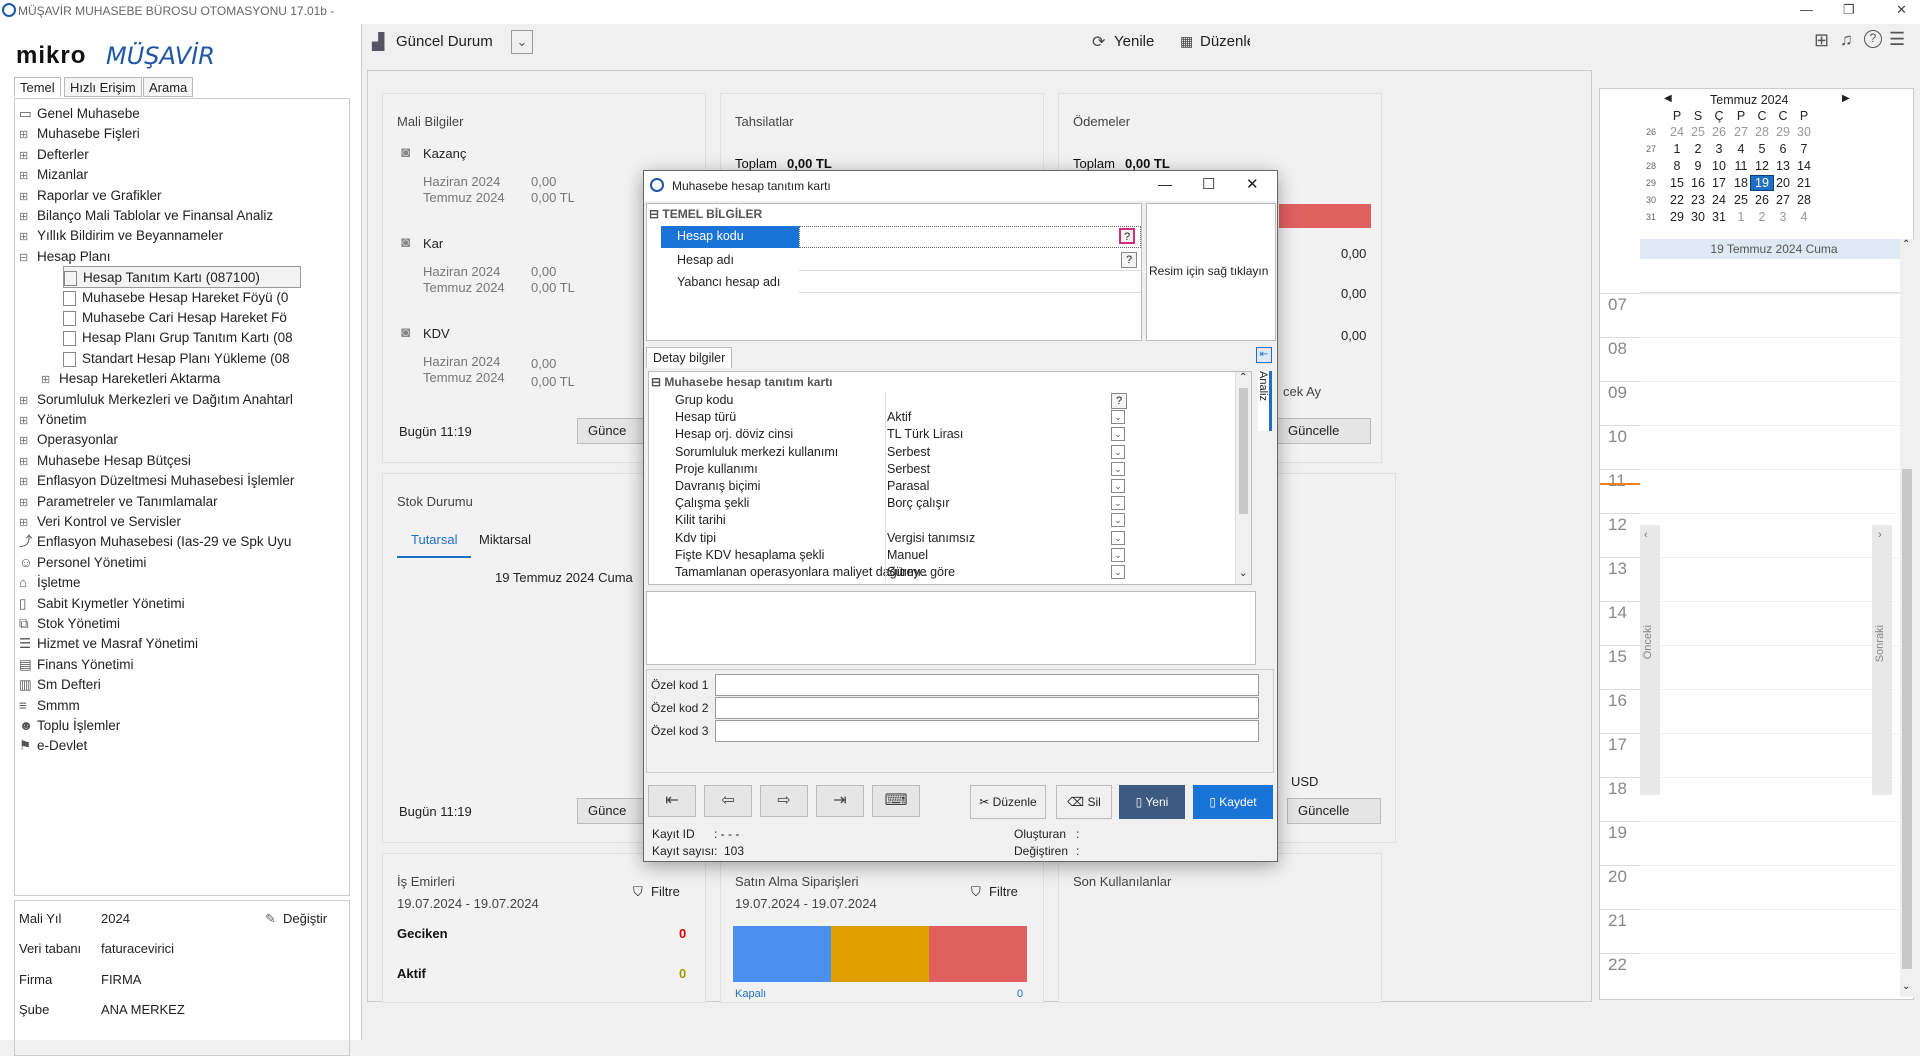  Describe the element at coordinates (1208, 184) in the screenshot. I see `maximize-icon: ☐` at that location.